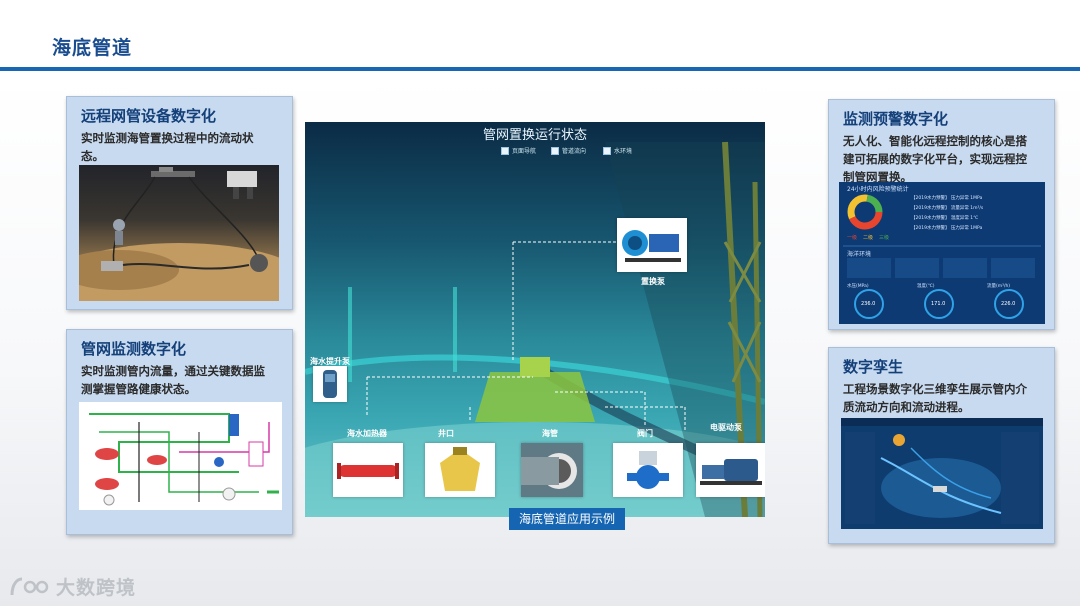  What do you see at coordinates (896, 119) in the screenshot?
I see `card-title: 监测预警数字化` at bounding box center [896, 119].